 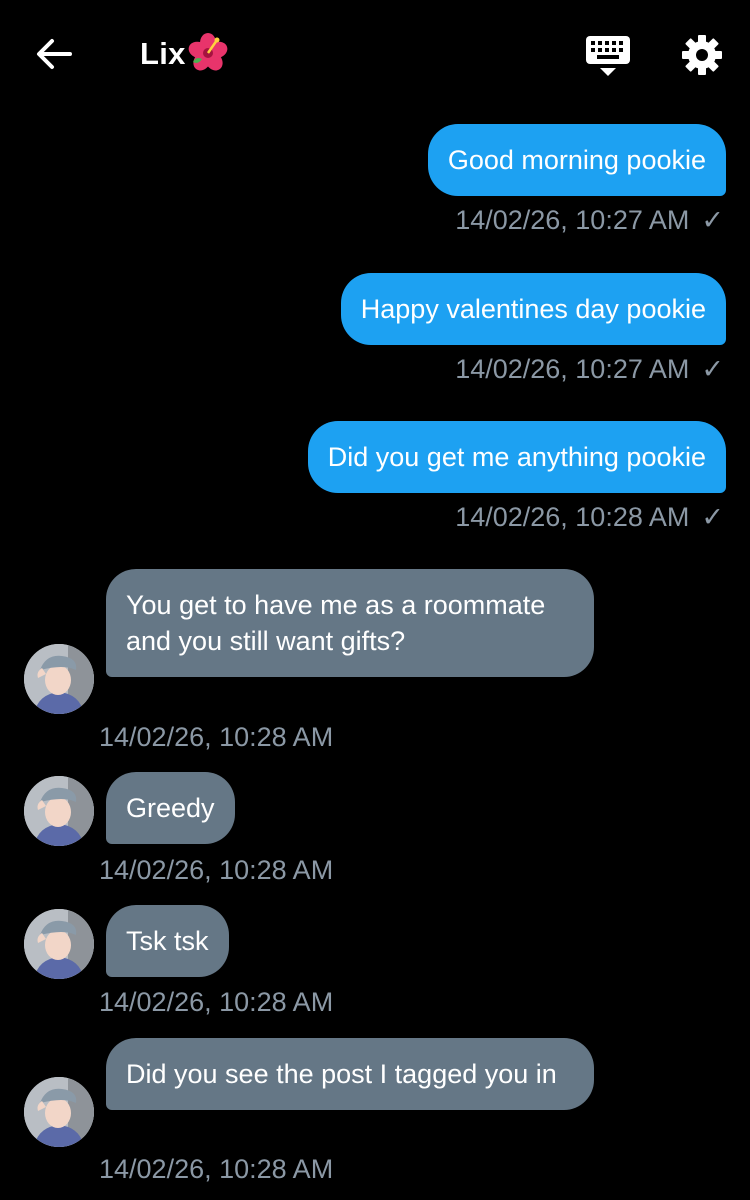 I want to click on outgoing-message-bubble: Good morning pookie, so click(x=576, y=160).